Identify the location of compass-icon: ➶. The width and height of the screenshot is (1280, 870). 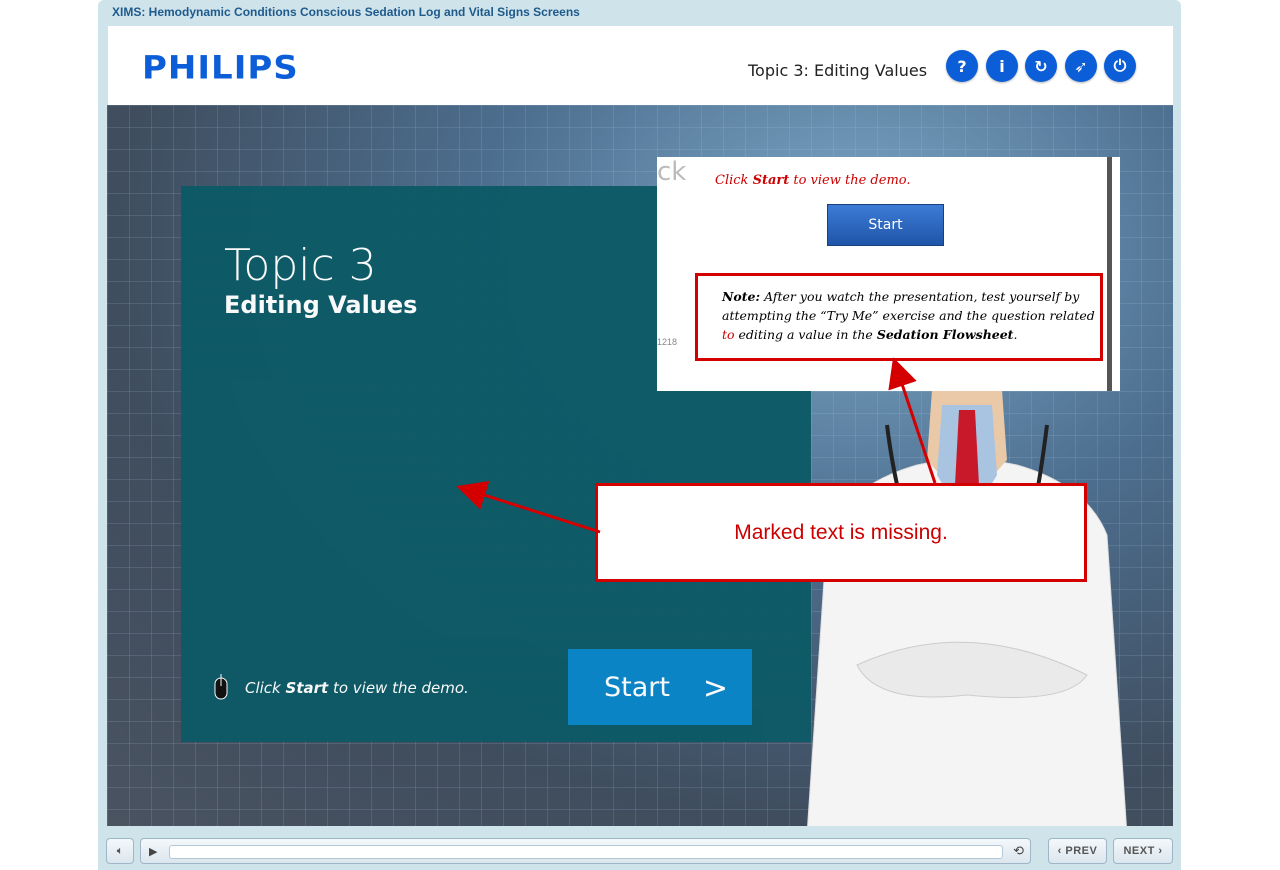
(1081, 66).